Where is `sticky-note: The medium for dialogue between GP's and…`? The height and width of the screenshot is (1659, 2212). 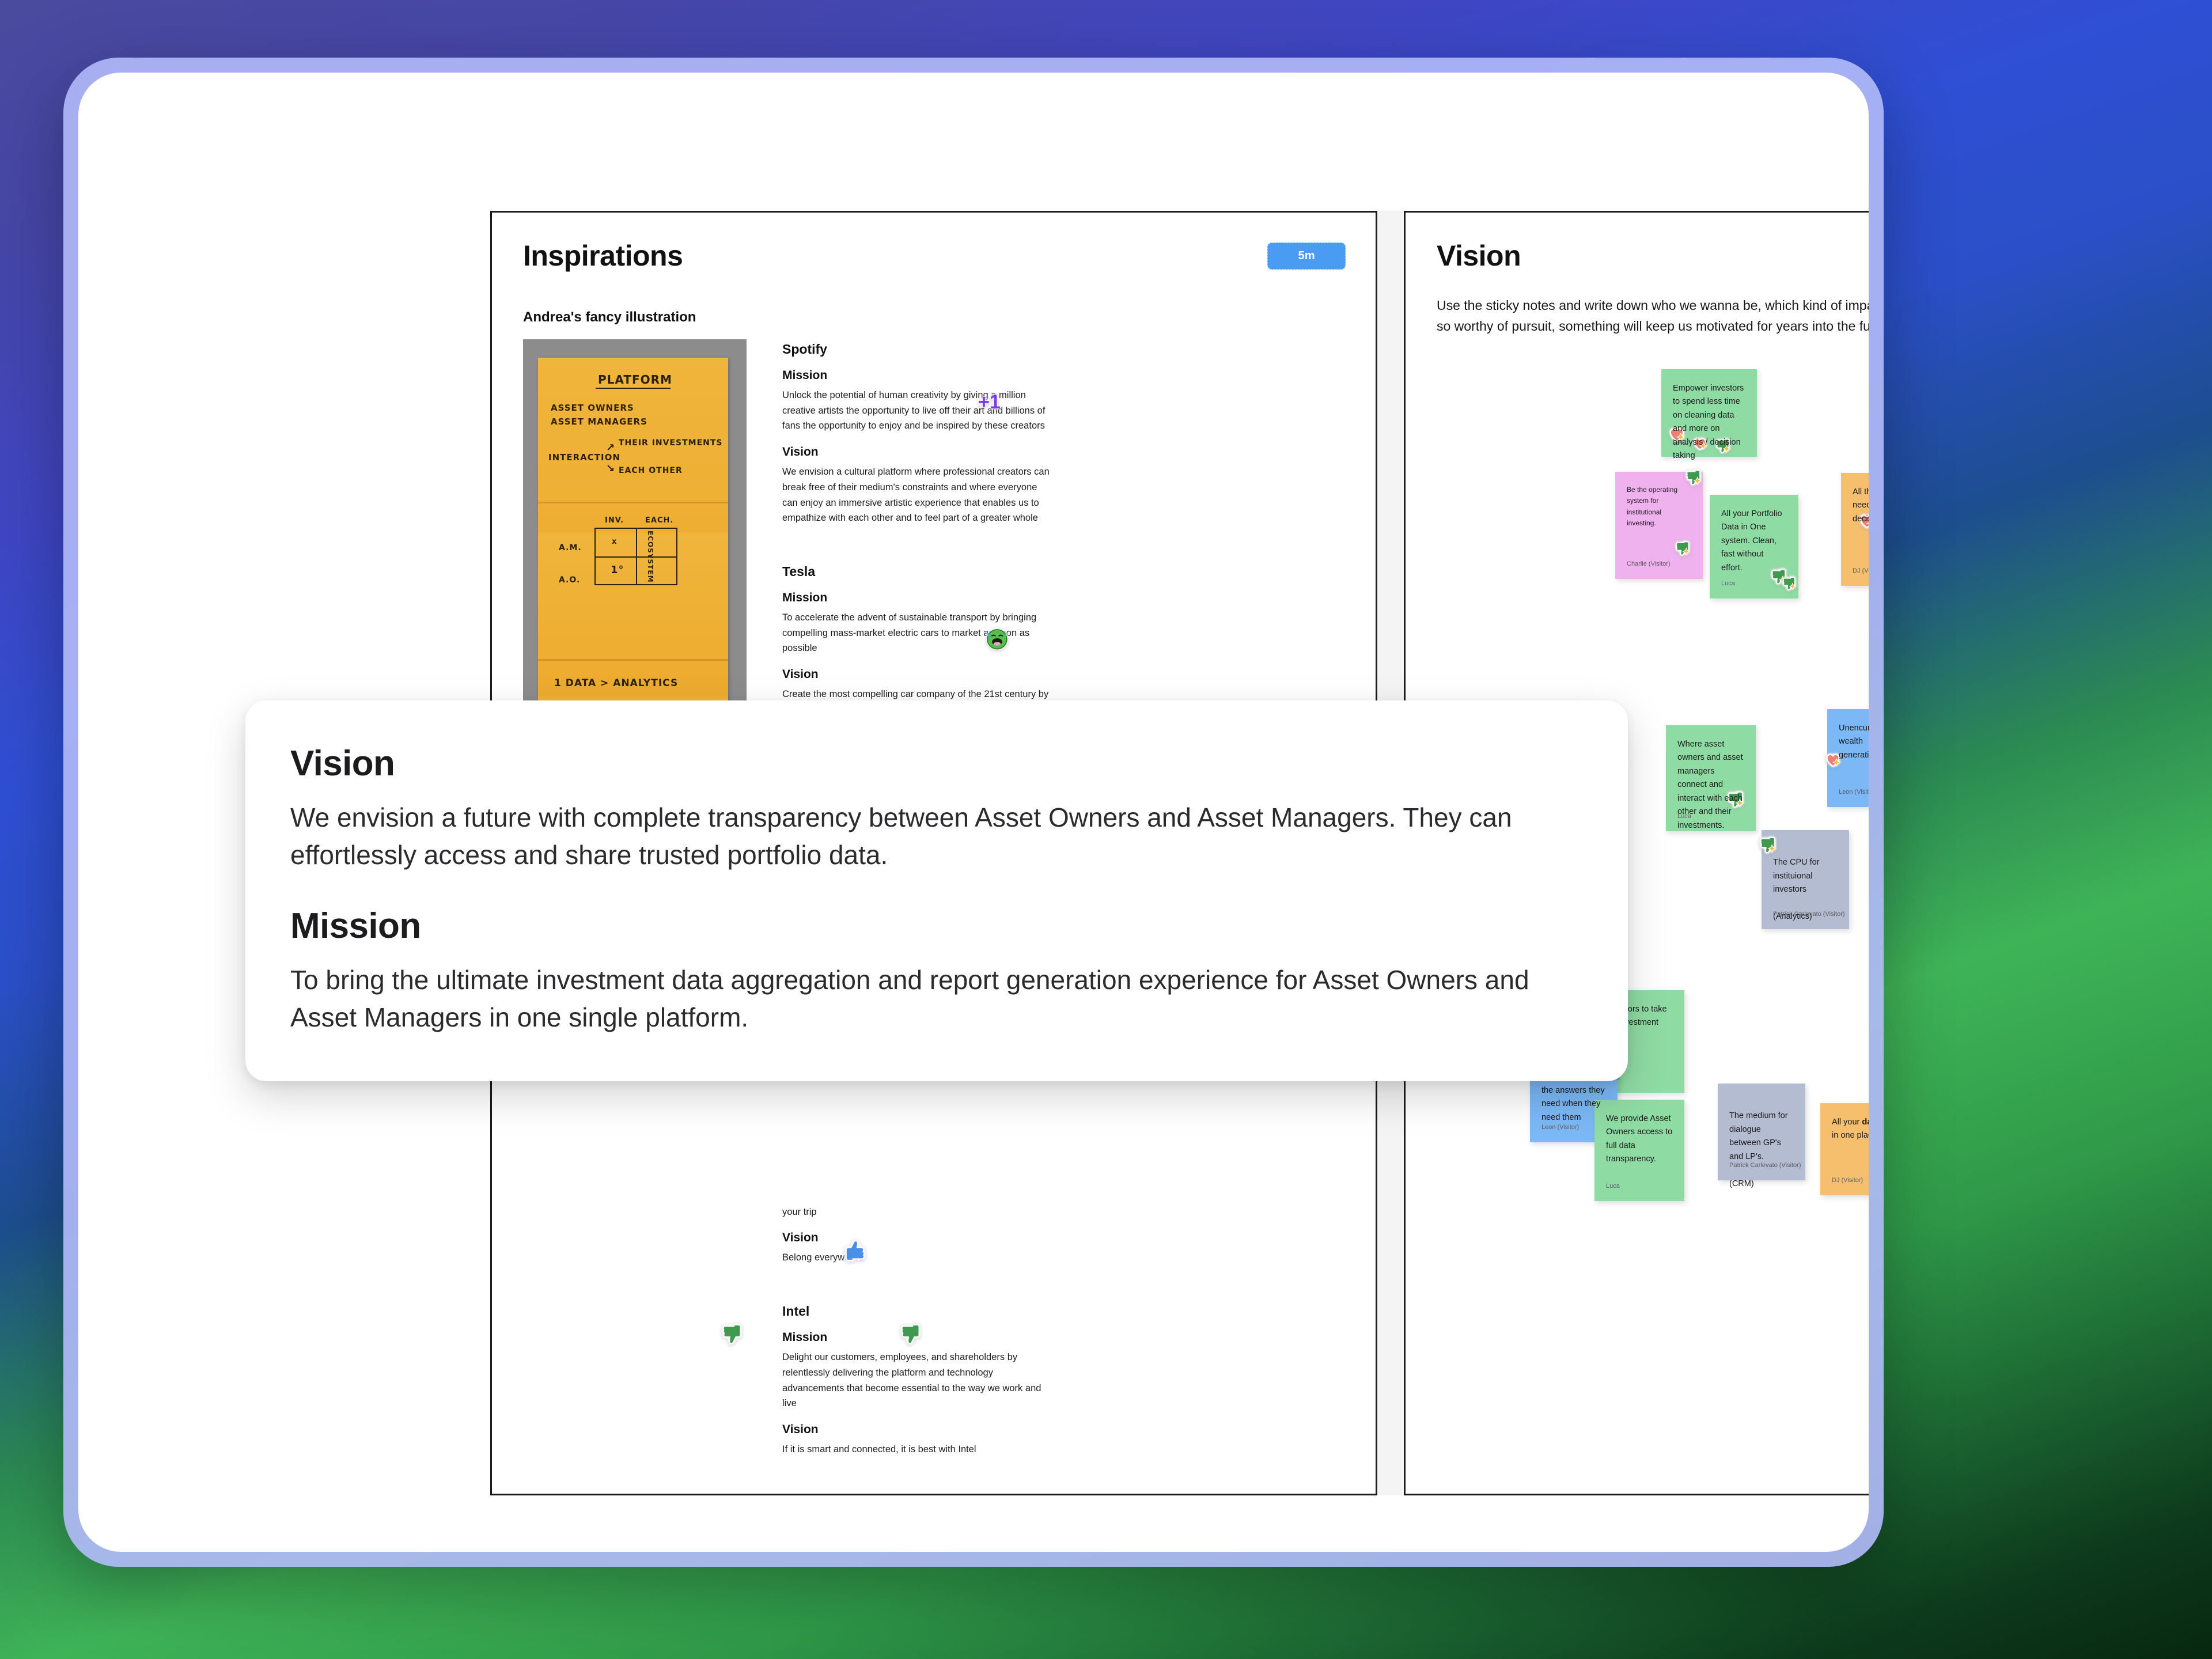 sticky-note: The medium for dialogue between GP's and… is located at coordinates (1761, 1136).